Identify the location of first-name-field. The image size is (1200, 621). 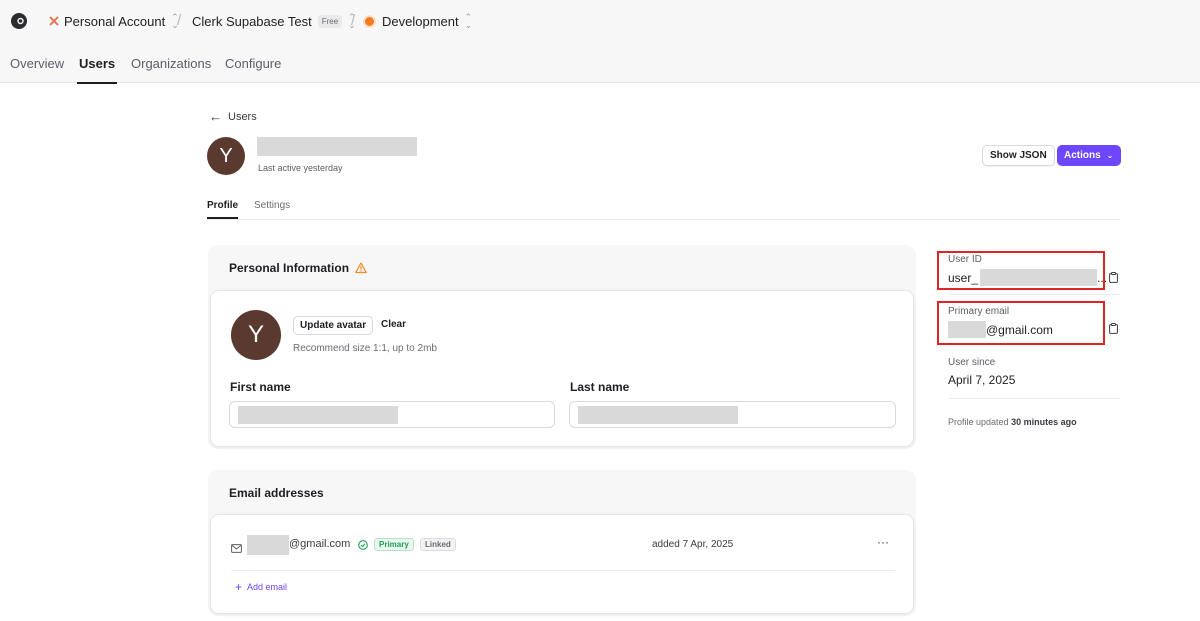
(392, 414).